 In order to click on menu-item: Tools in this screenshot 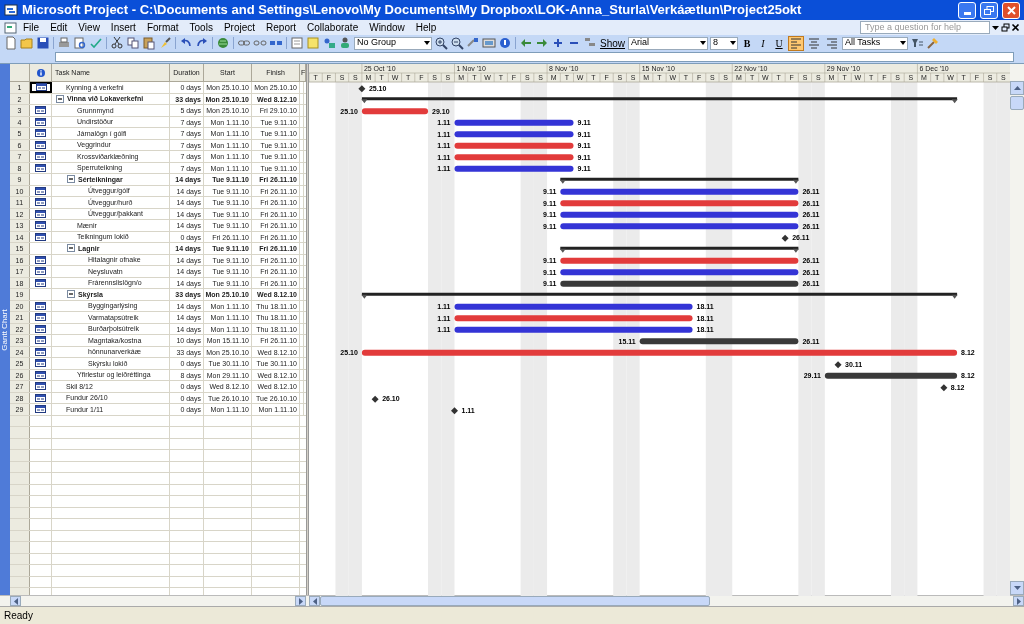, I will do `click(201, 27)`.